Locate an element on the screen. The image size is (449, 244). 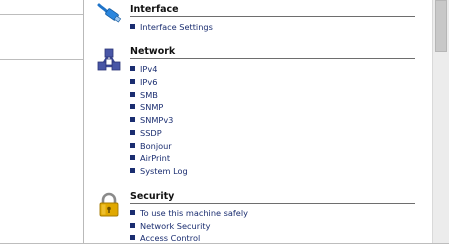
link-system-log: System Log is located at coordinates (159, 171).